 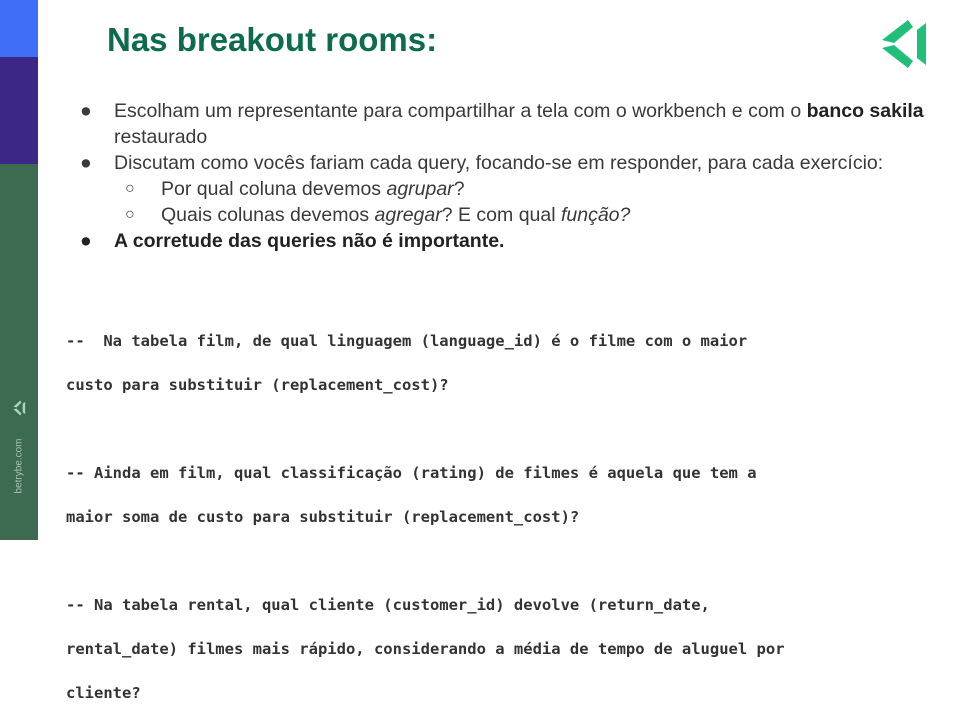 I want to click on website-url: betrybe.com, so click(x=19, y=466).